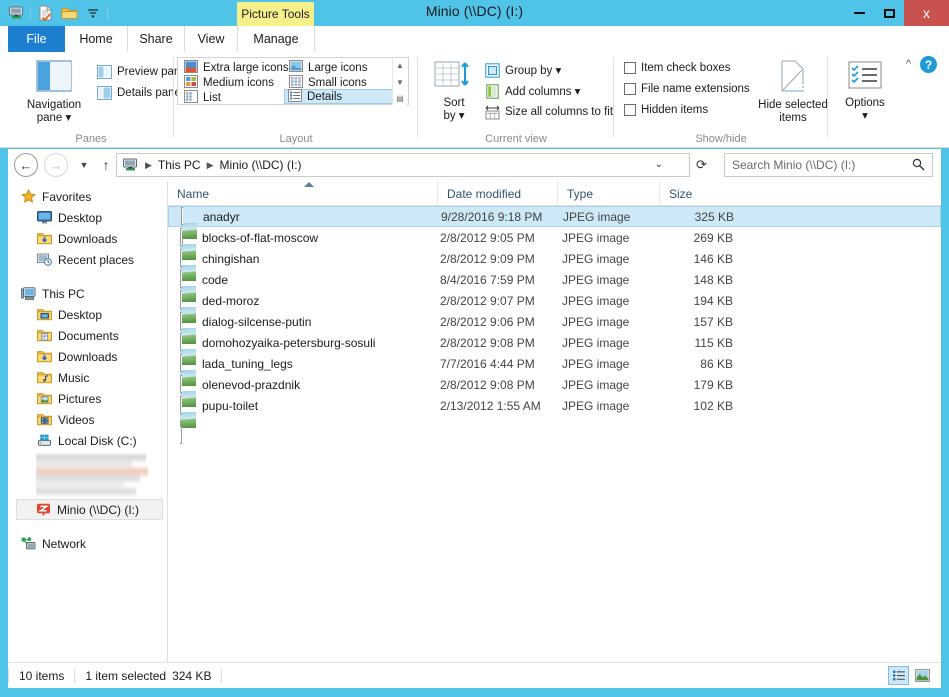  I want to click on gallery-scroll-down-icon: ▼, so click(400, 82).